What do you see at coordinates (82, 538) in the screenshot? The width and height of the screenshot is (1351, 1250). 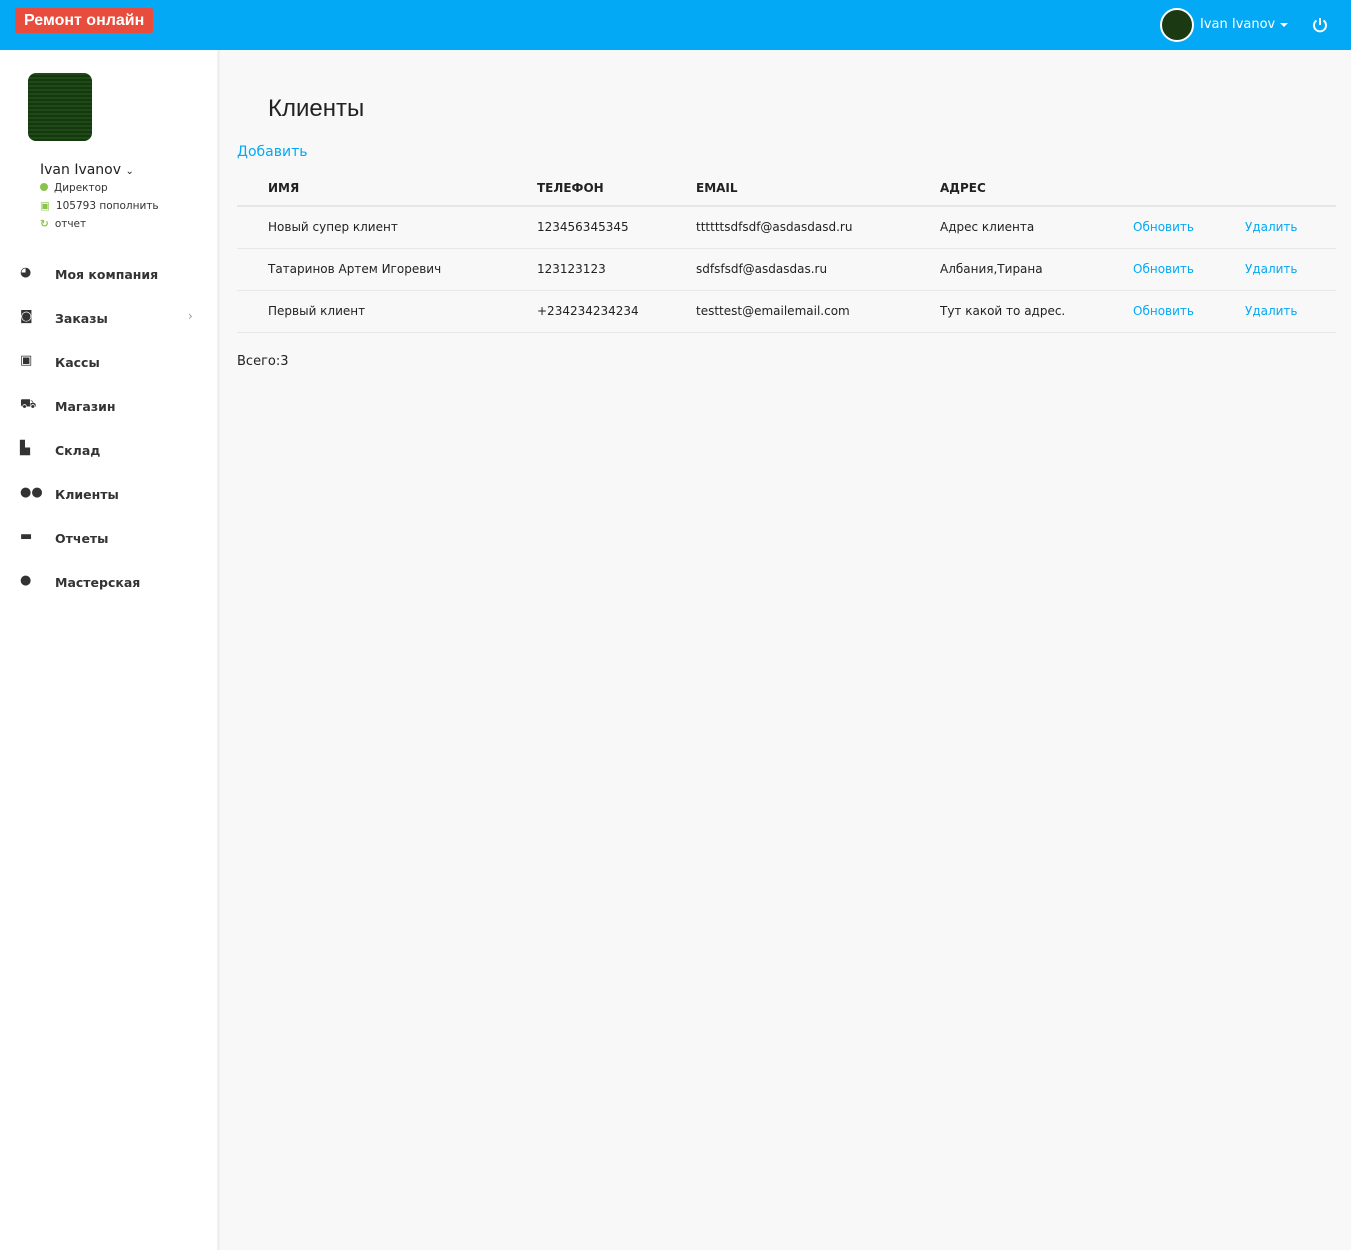 I see `nav-label: Отчеты` at bounding box center [82, 538].